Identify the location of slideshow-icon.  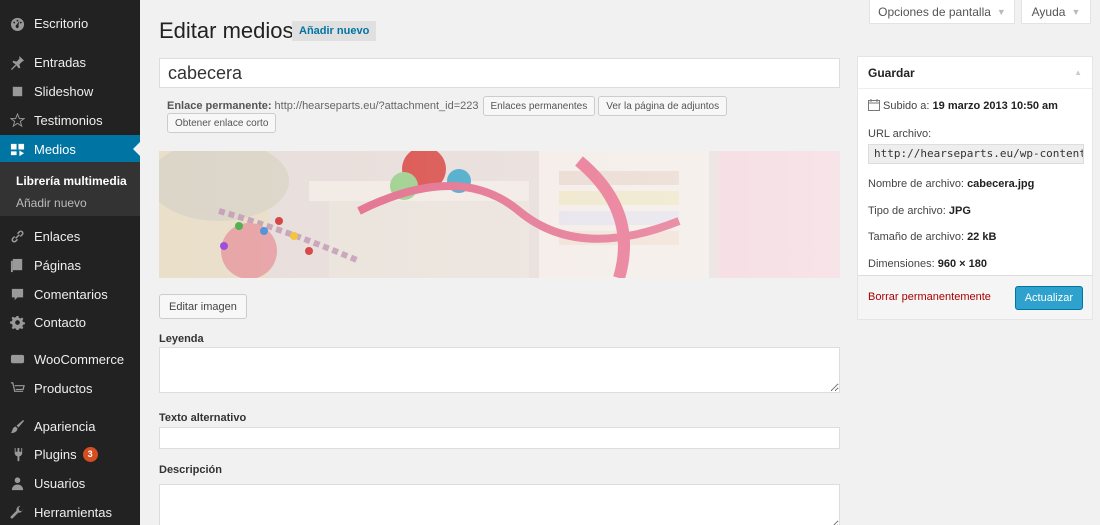
(17, 91).